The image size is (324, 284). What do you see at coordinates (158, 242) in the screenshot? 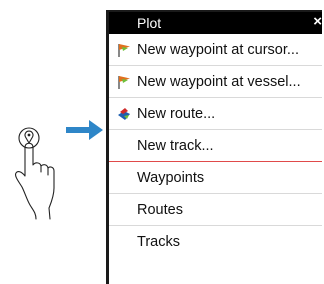
I see `menu-item-label: Tracks` at bounding box center [158, 242].